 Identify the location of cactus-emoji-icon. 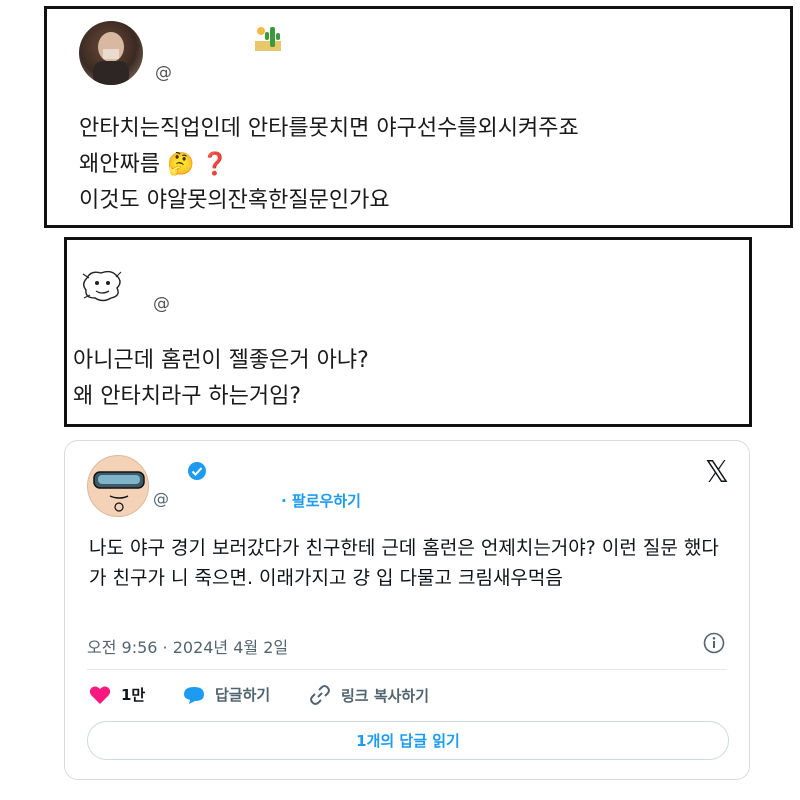
(268, 38).